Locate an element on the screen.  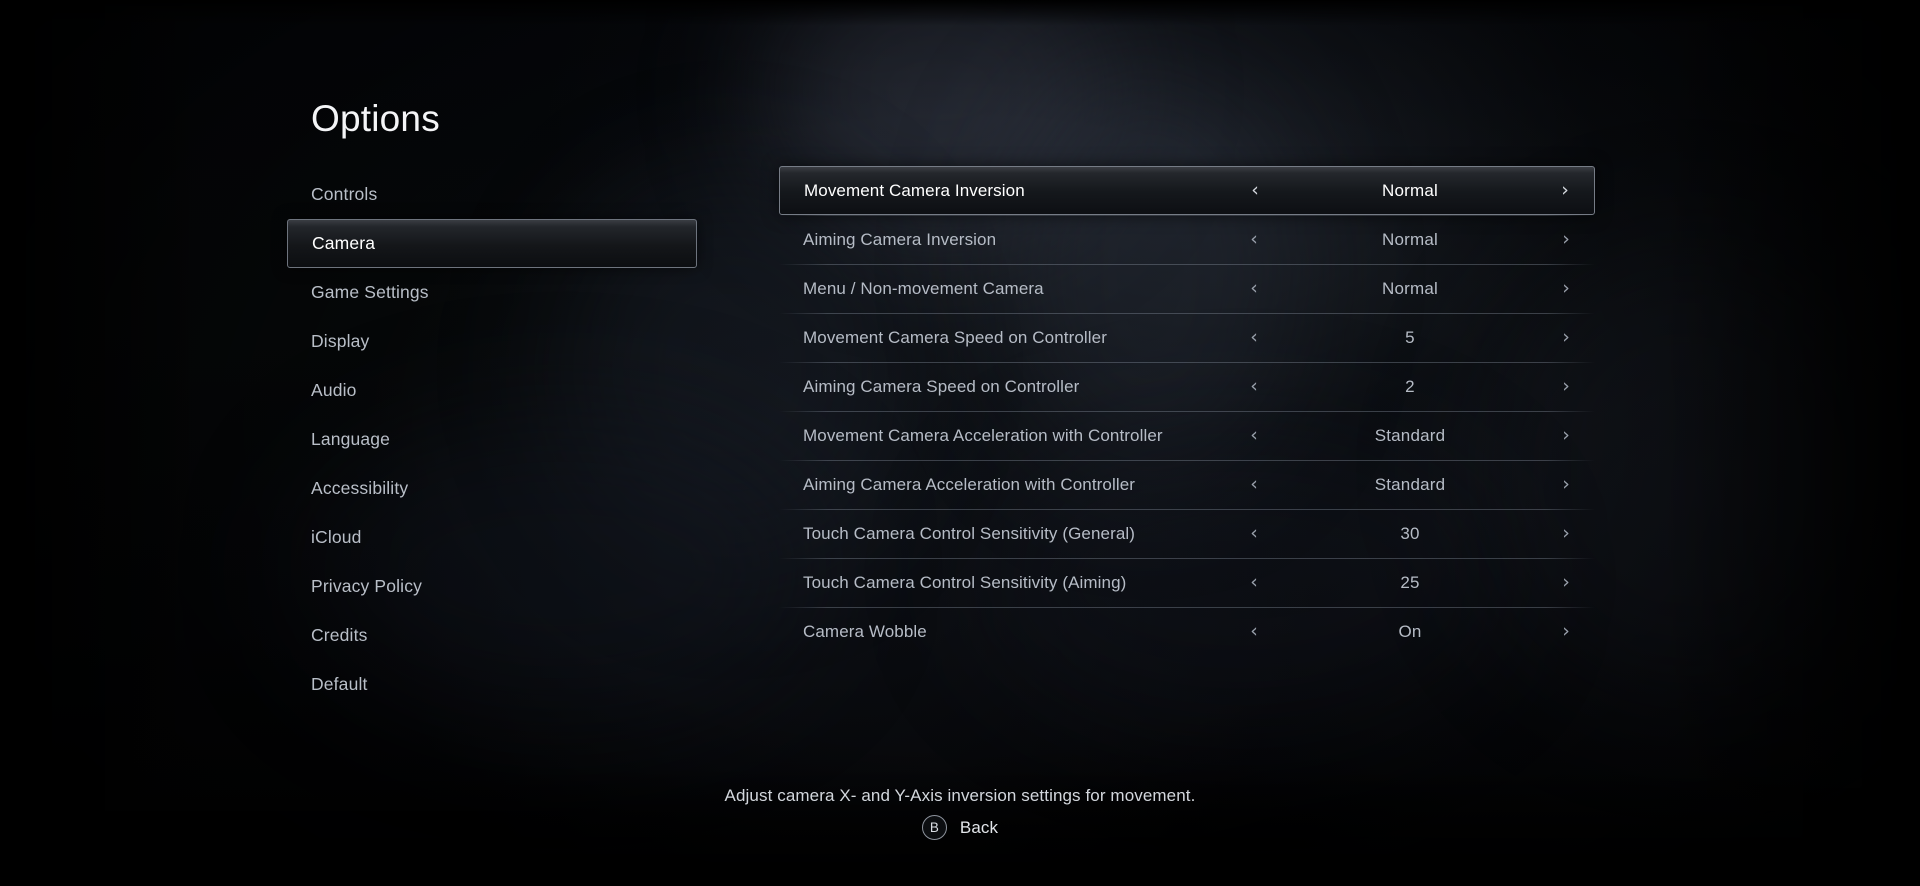
sidebar-item-label: iCloud is located at coordinates (336, 537).